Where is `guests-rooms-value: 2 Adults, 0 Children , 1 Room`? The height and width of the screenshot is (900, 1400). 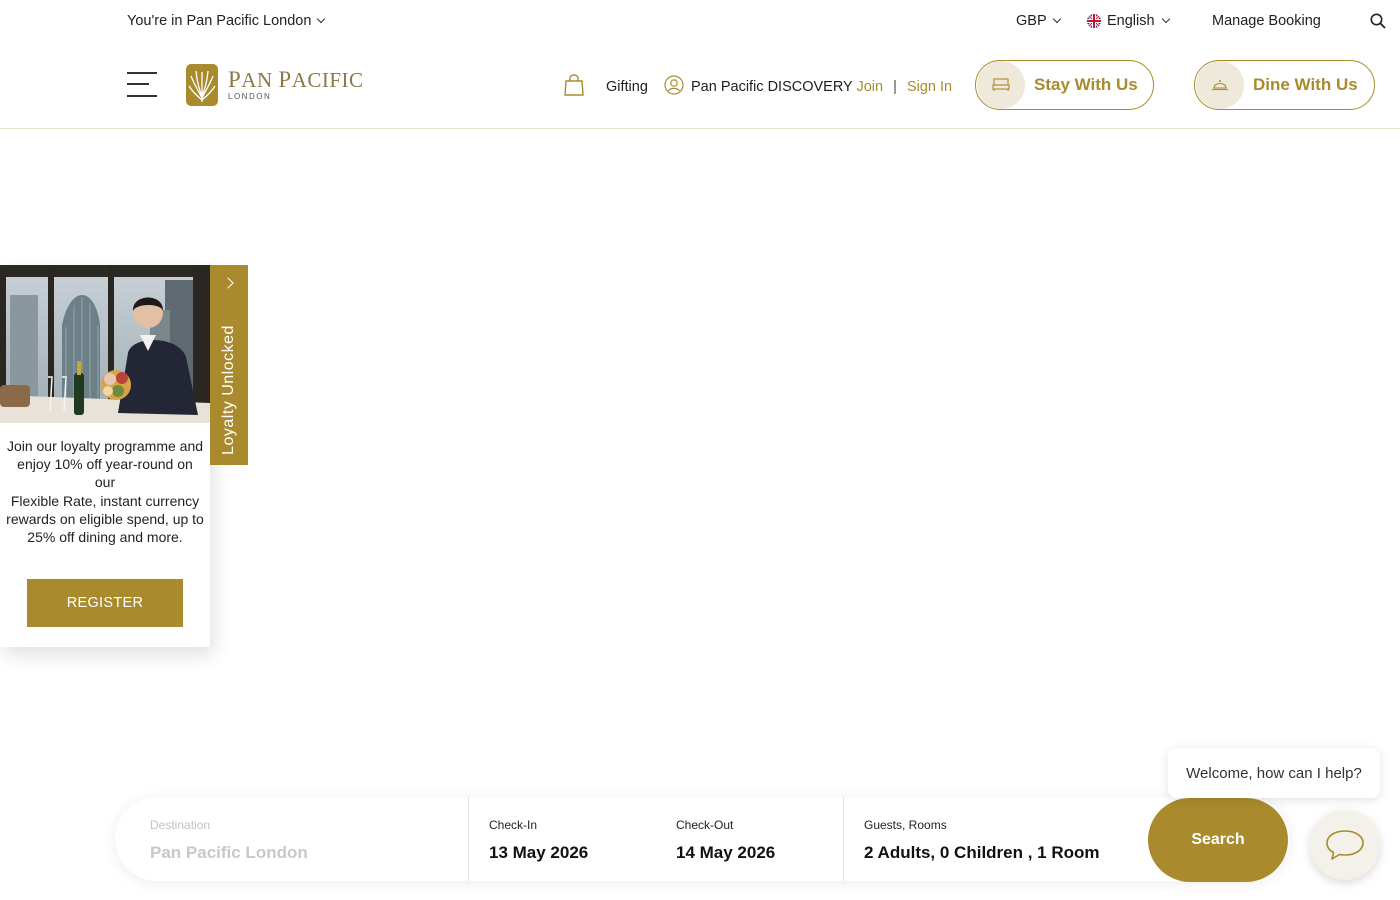 guests-rooms-value: 2 Adults, 0 Children , 1 Room is located at coordinates (982, 852).